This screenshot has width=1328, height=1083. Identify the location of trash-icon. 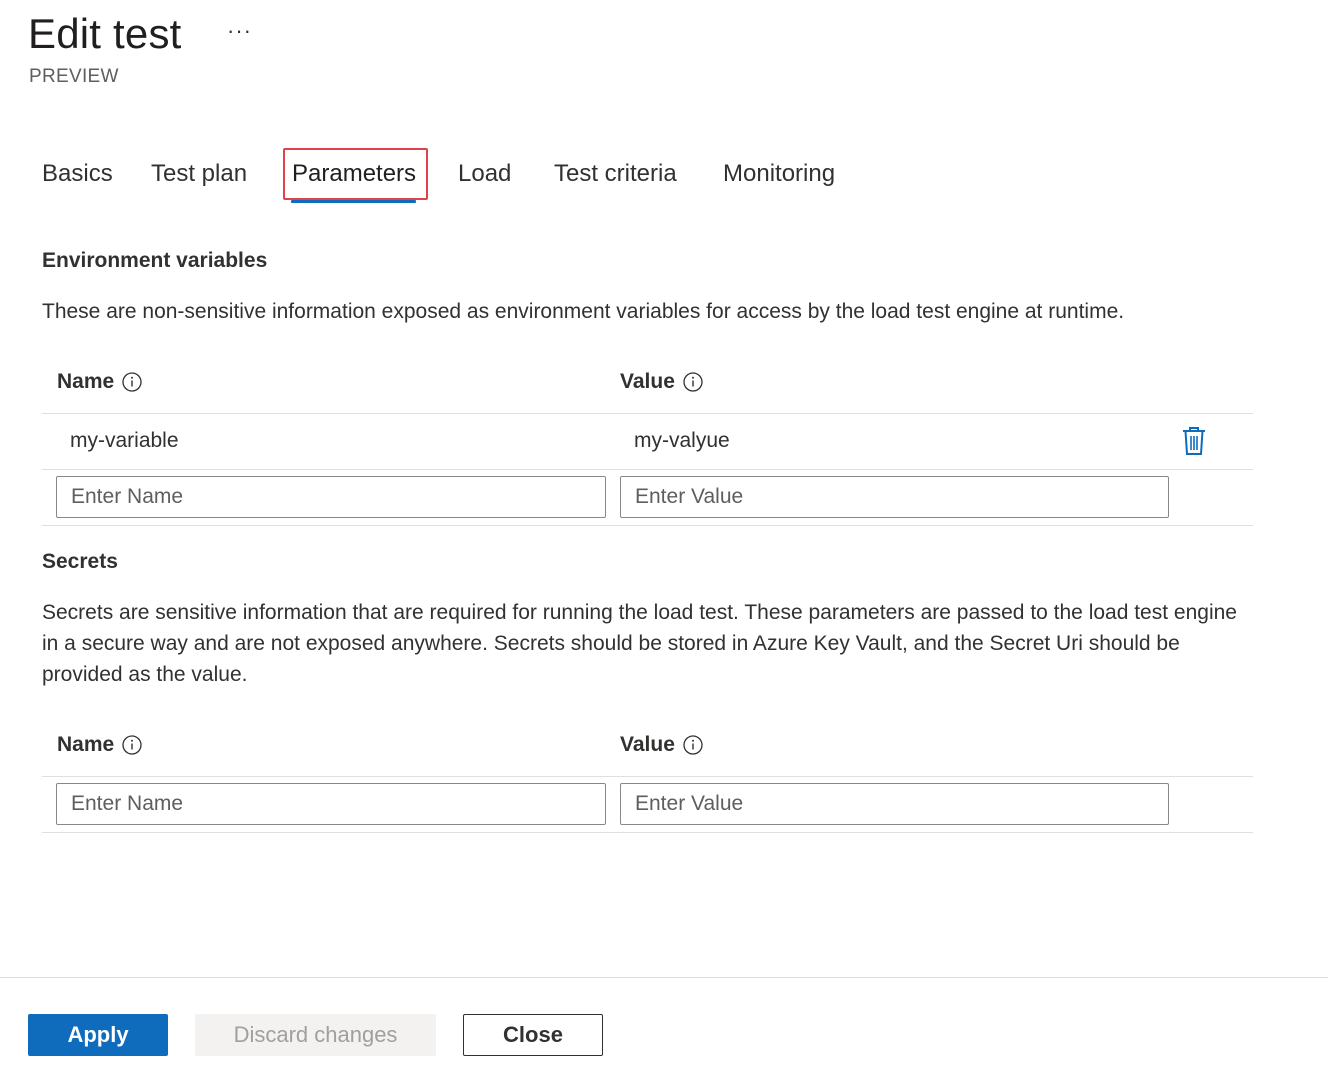
(1194, 441).